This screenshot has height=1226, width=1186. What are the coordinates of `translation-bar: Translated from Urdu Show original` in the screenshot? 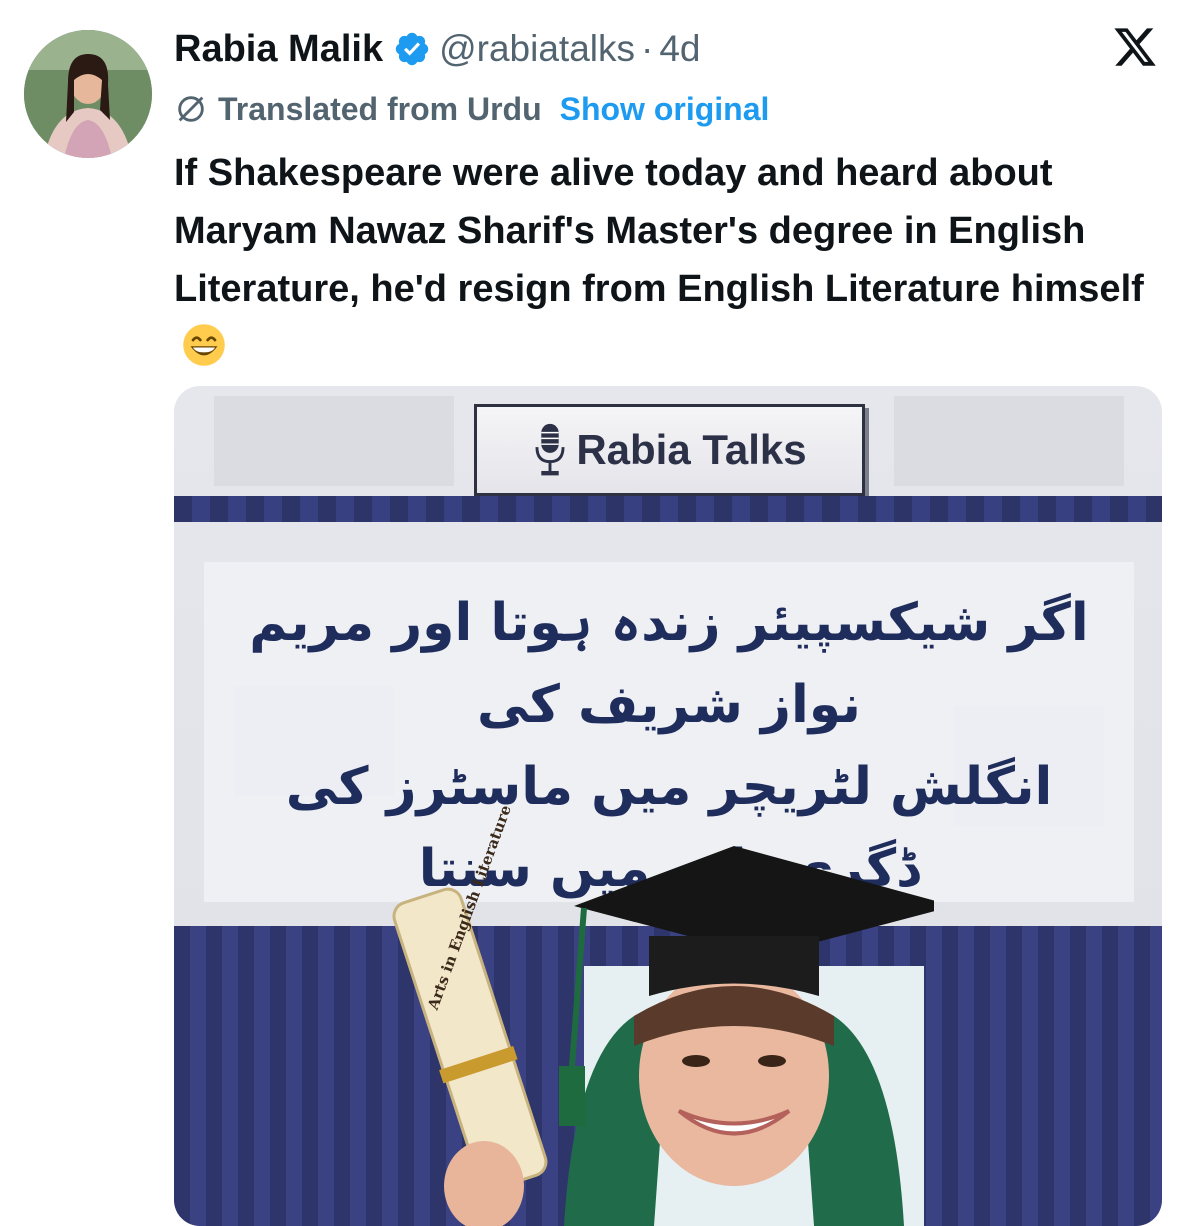 It's located at (471, 109).